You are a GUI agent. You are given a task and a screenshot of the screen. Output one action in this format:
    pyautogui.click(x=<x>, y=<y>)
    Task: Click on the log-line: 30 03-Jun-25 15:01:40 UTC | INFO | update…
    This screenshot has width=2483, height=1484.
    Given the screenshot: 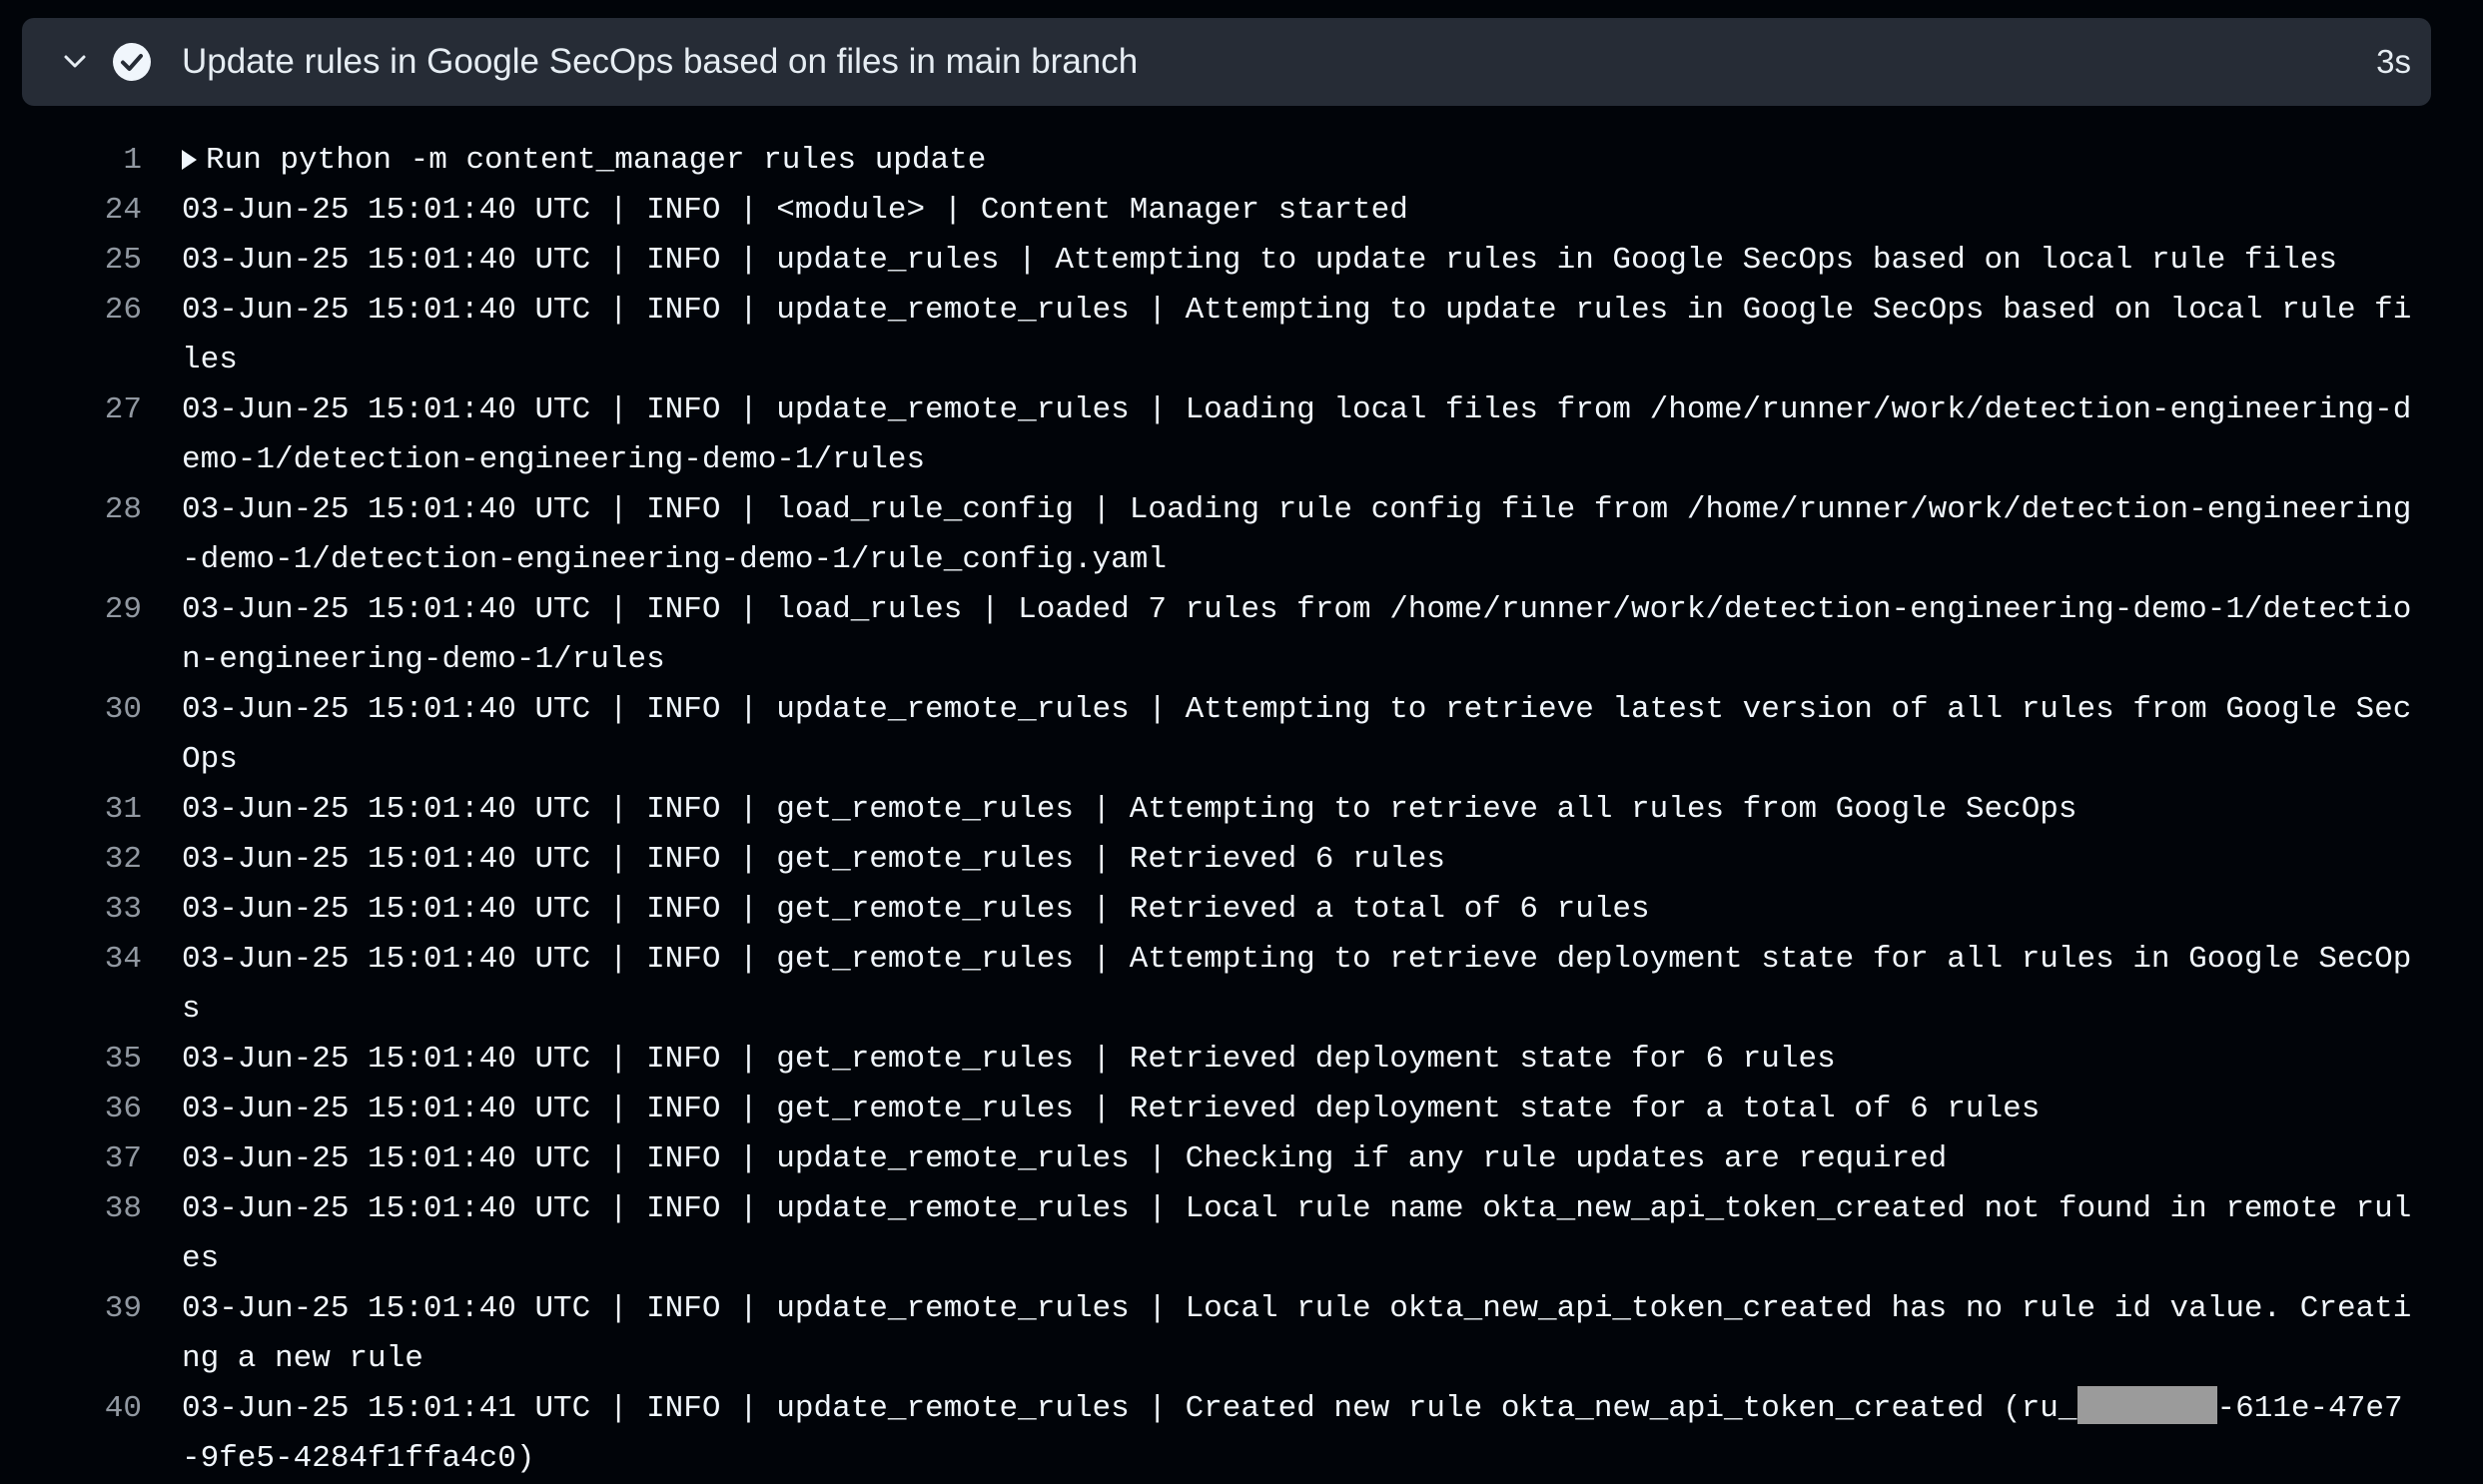 What is the action you would take?
    pyautogui.click(x=1241, y=735)
    